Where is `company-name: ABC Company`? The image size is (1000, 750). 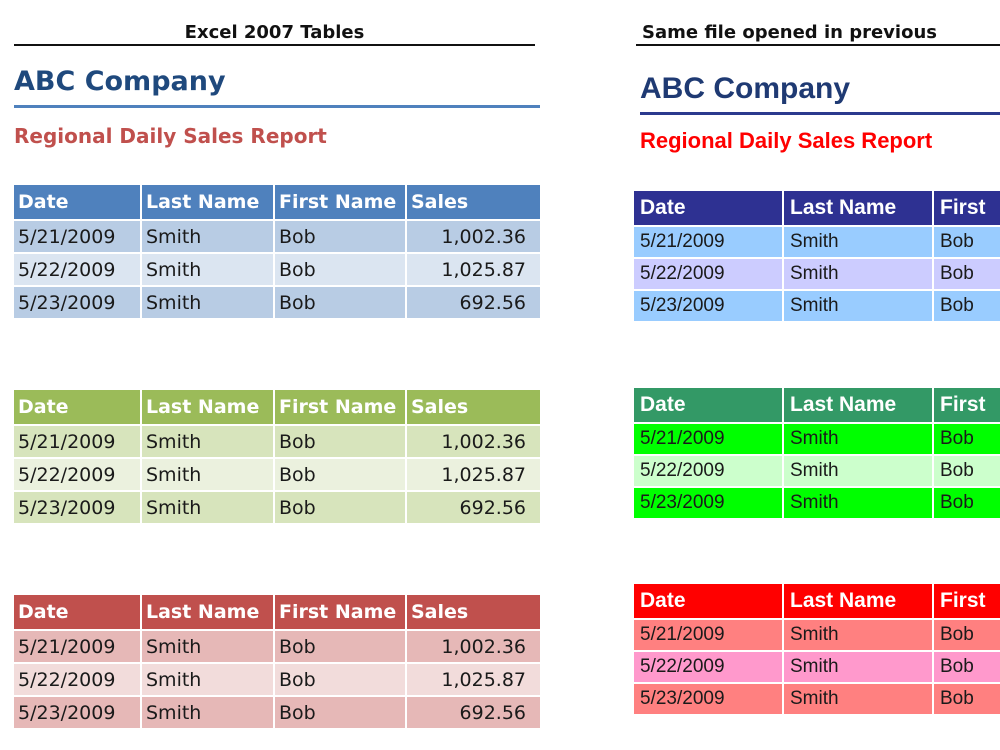 company-name: ABC Company is located at coordinates (745, 88).